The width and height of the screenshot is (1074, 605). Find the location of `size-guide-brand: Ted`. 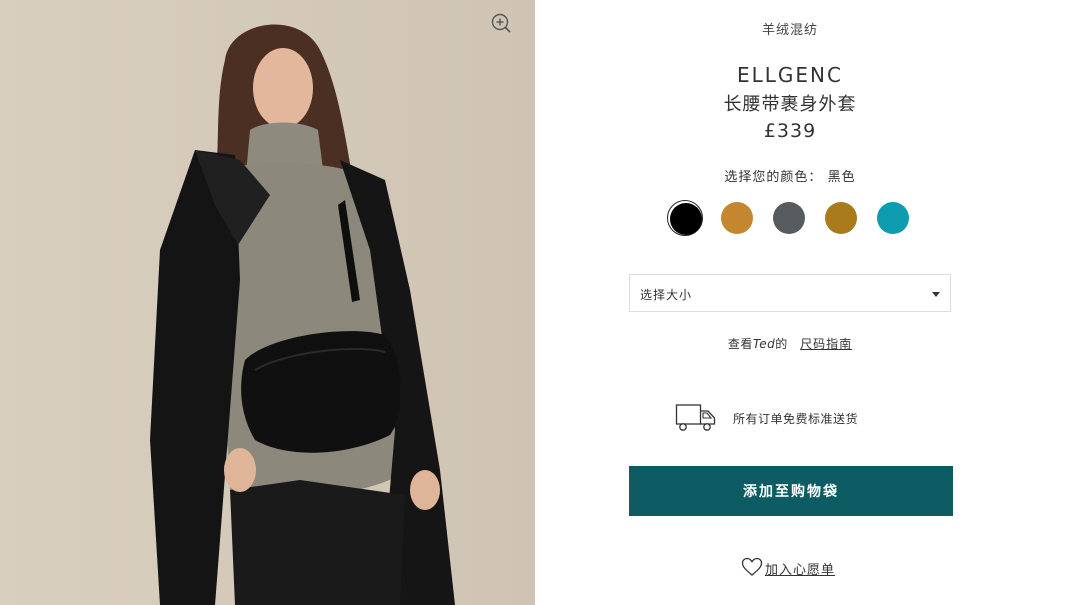

size-guide-brand: Ted is located at coordinates (764, 344).